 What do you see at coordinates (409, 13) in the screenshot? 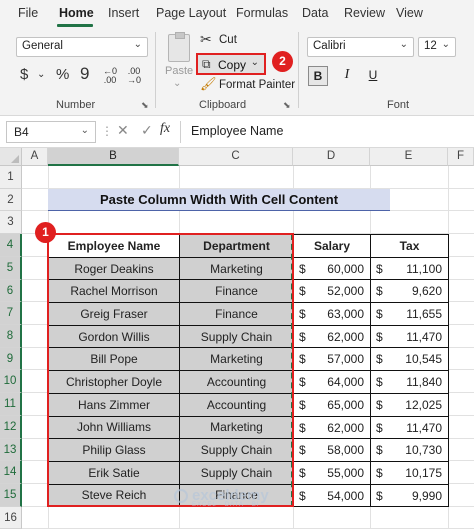
I see `tab-view: View` at bounding box center [409, 13].